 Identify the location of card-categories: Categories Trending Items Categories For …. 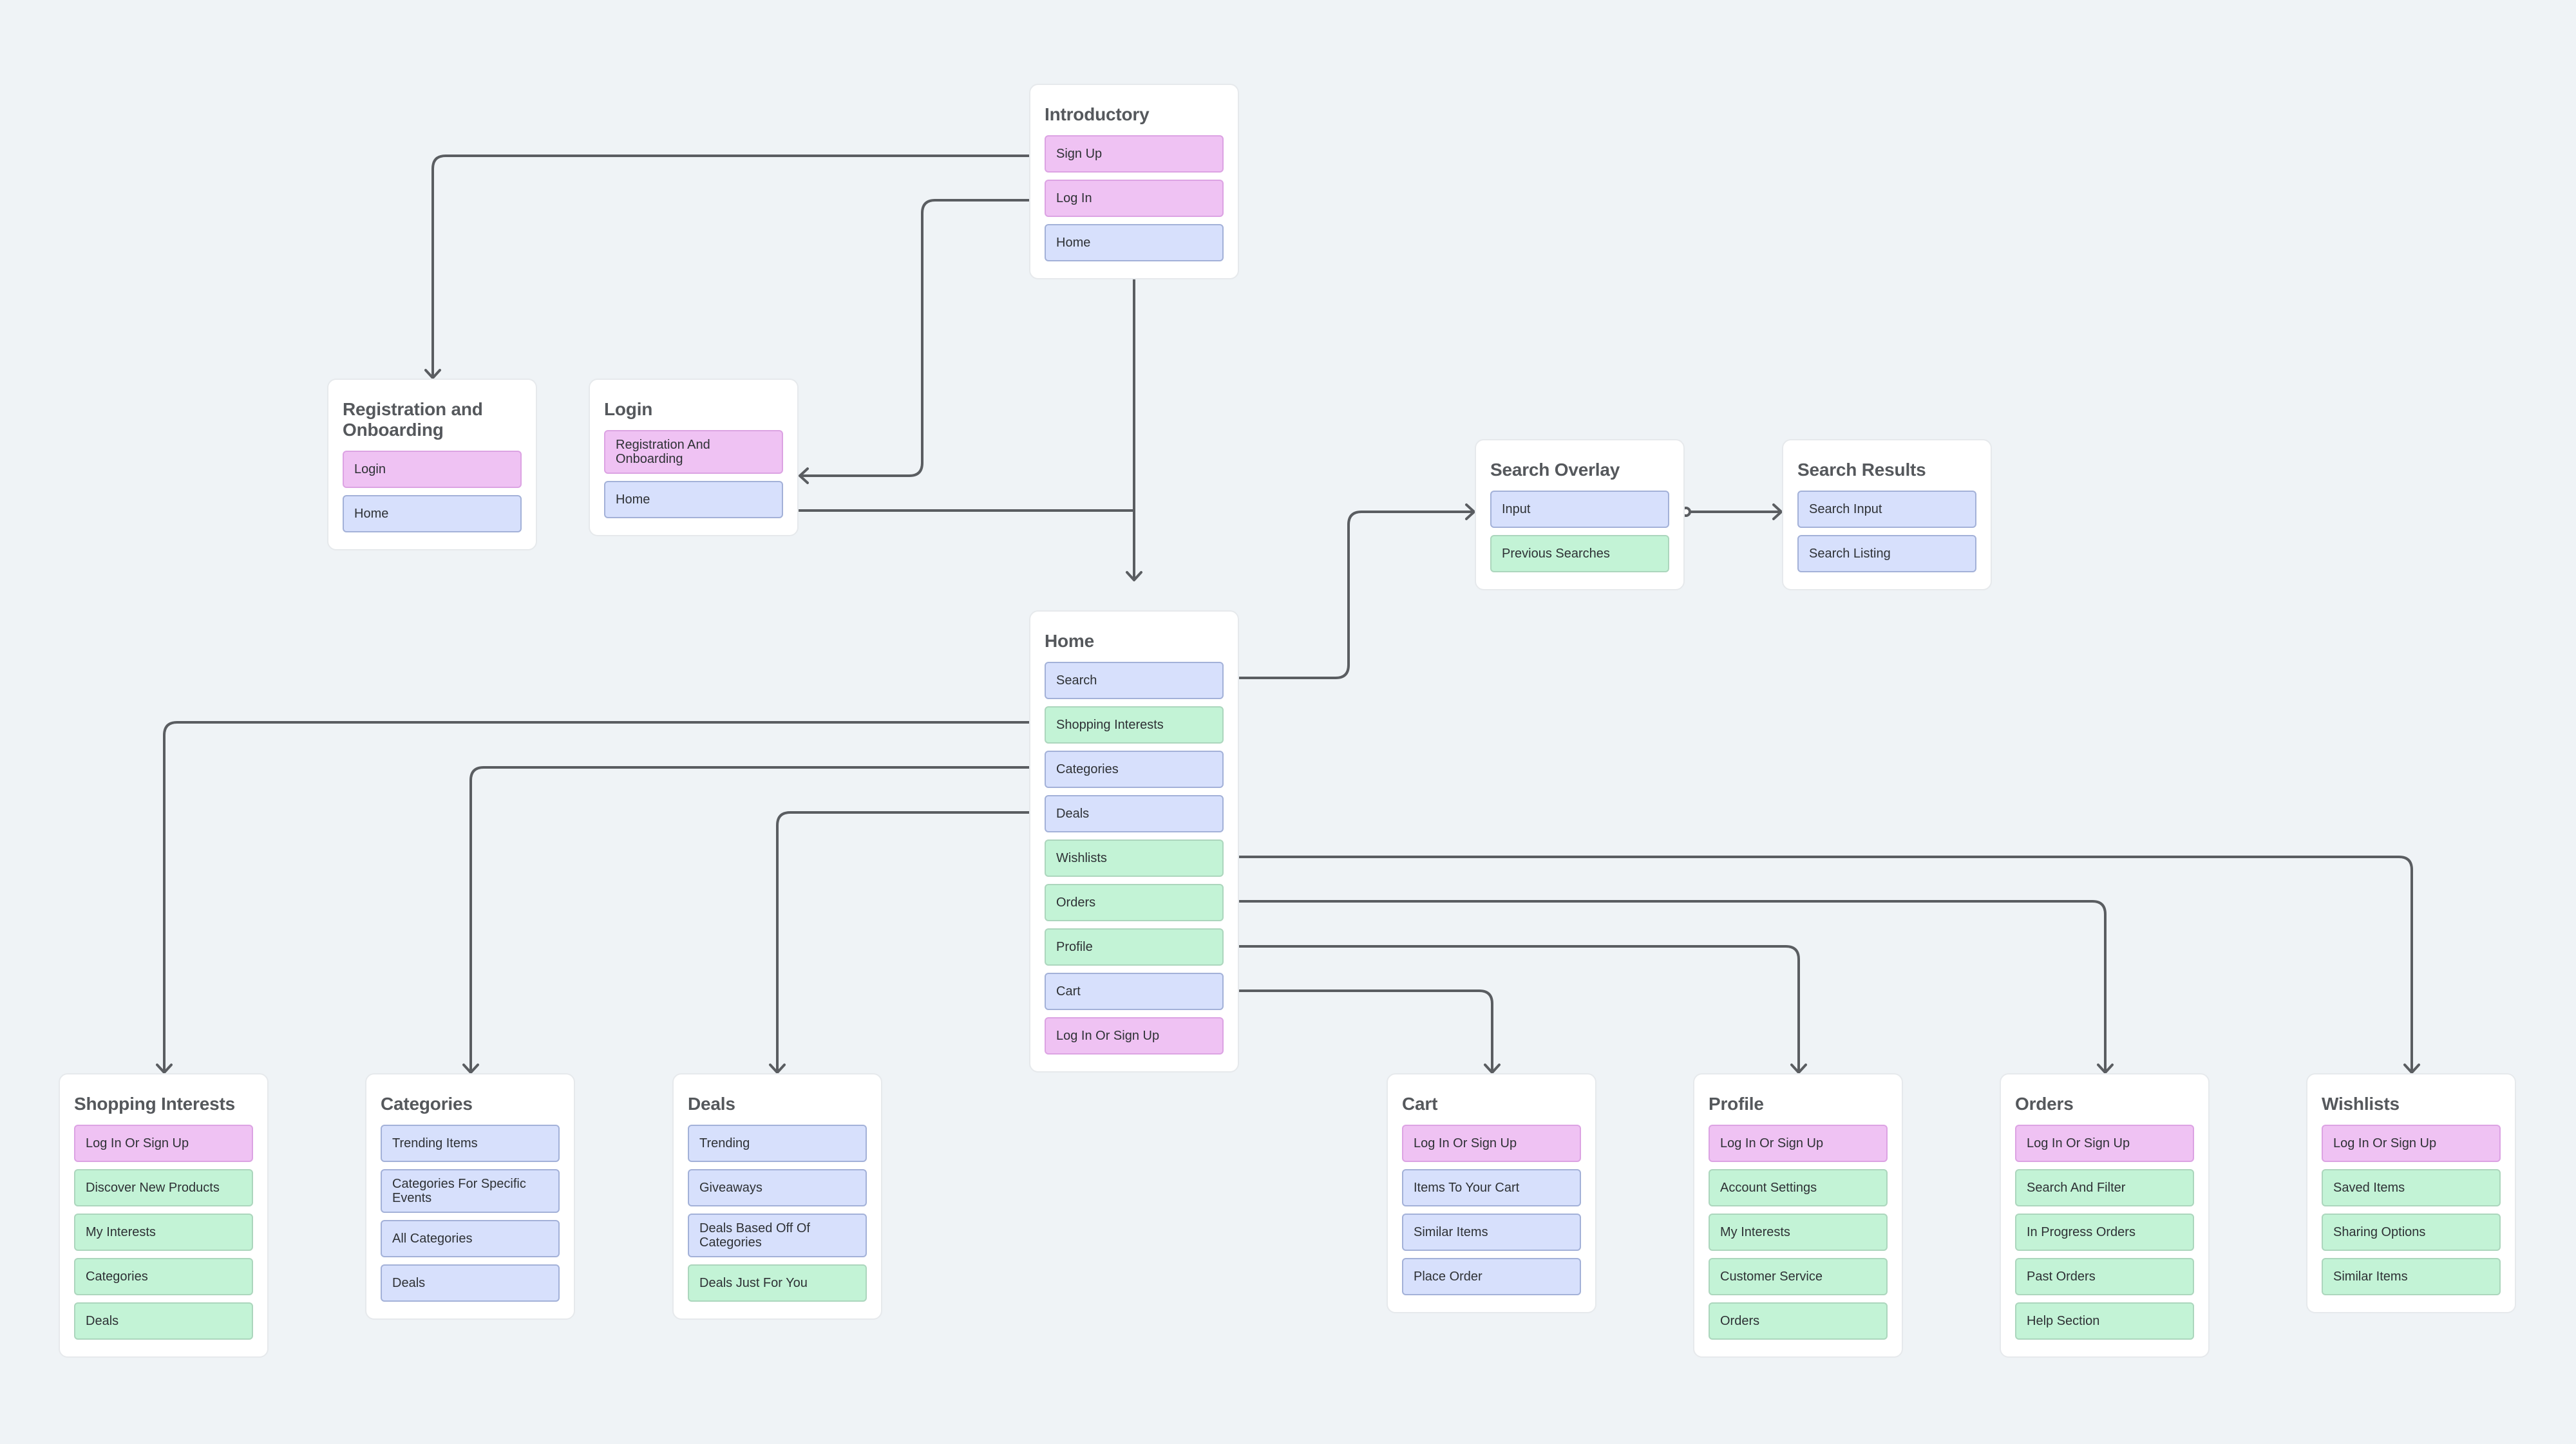
(470, 1196).